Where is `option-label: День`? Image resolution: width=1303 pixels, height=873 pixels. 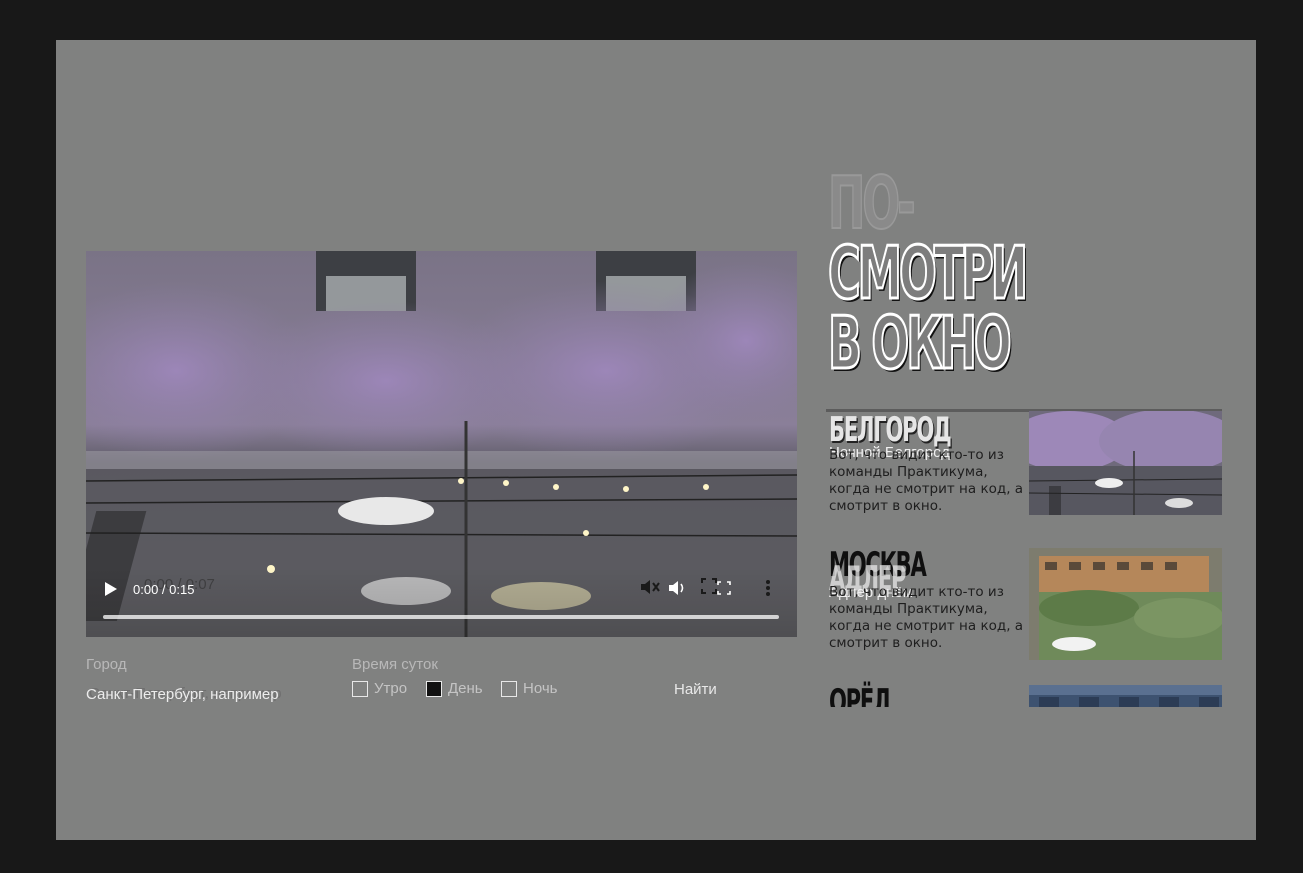 option-label: День is located at coordinates (465, 688).